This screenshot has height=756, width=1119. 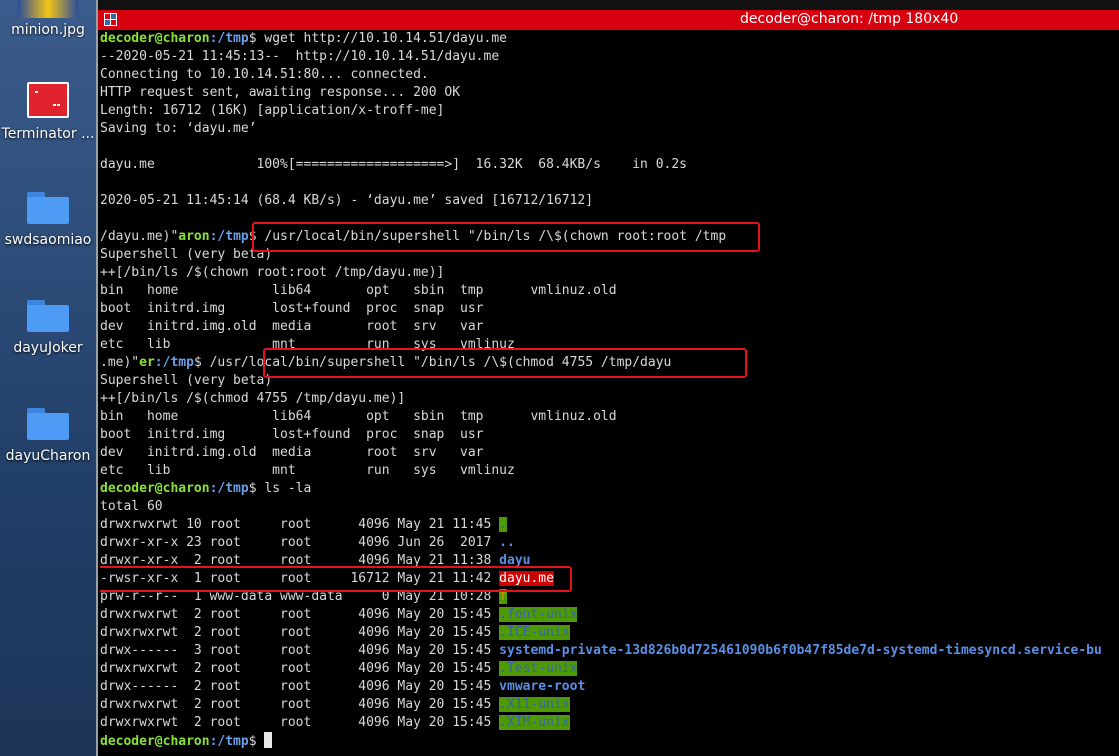 What do you see at coordinates (268, 740) in the screenshot?
I see `cursor` at bounding box center [268, 740].